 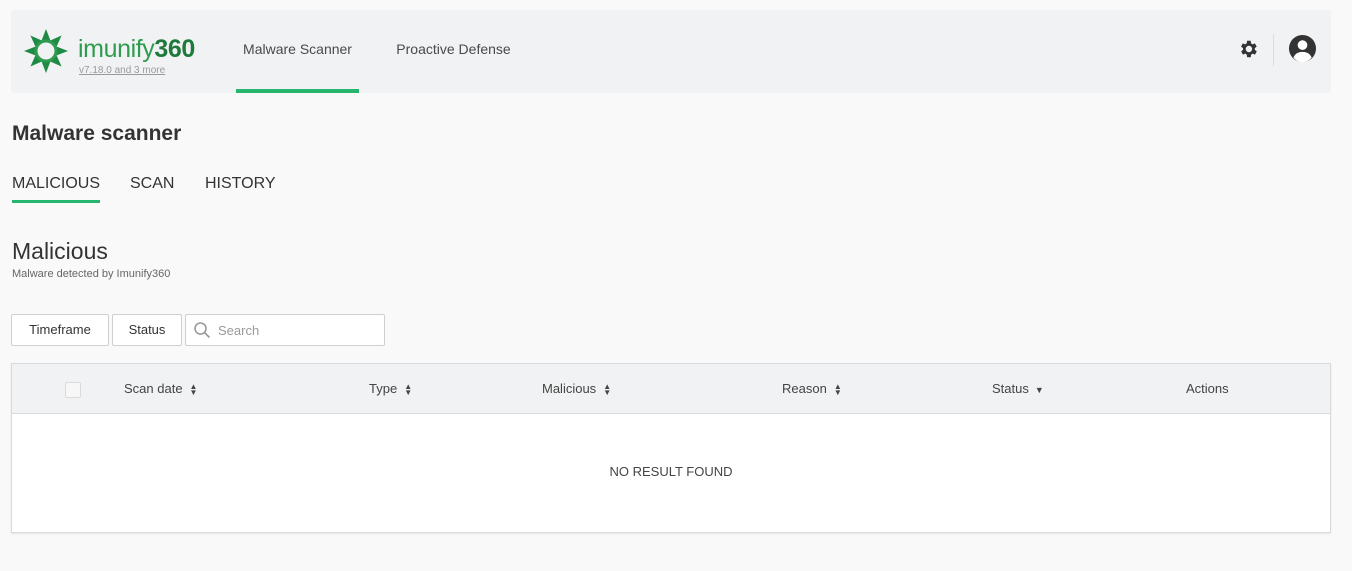 What do you see at coordinates (298, 330) in the screenshot?
I see `search-input` at bounding box center [298, 330].